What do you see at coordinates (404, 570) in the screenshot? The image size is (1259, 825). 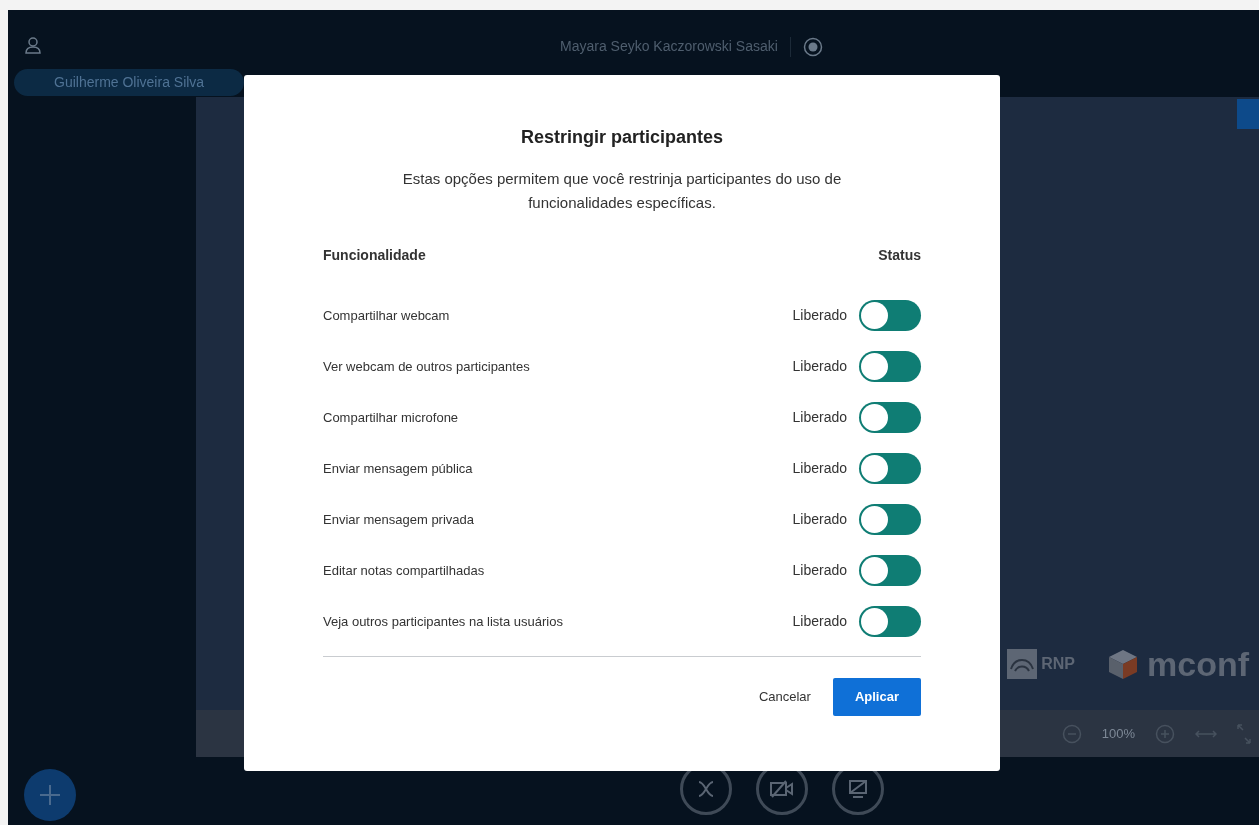 I see `feature-label: Editar notas compartilhadas` at bounding box center [404, 570].